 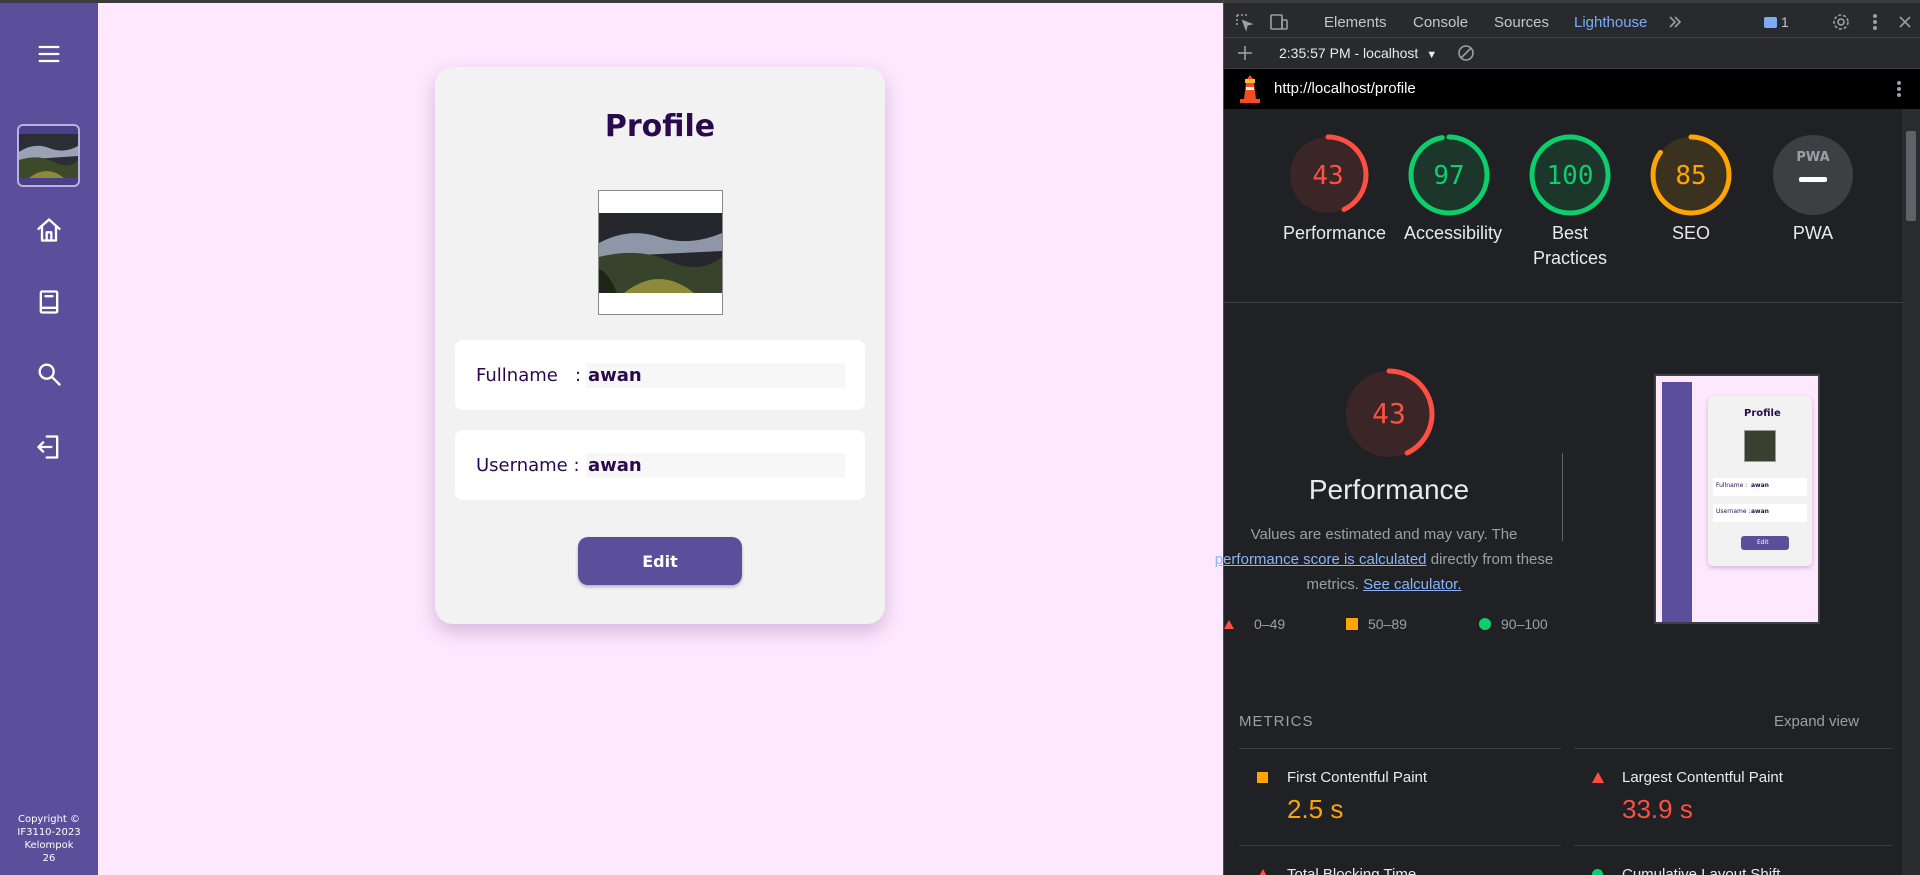 I want to click on sidebar-avatar, so click(x=48, y=155).